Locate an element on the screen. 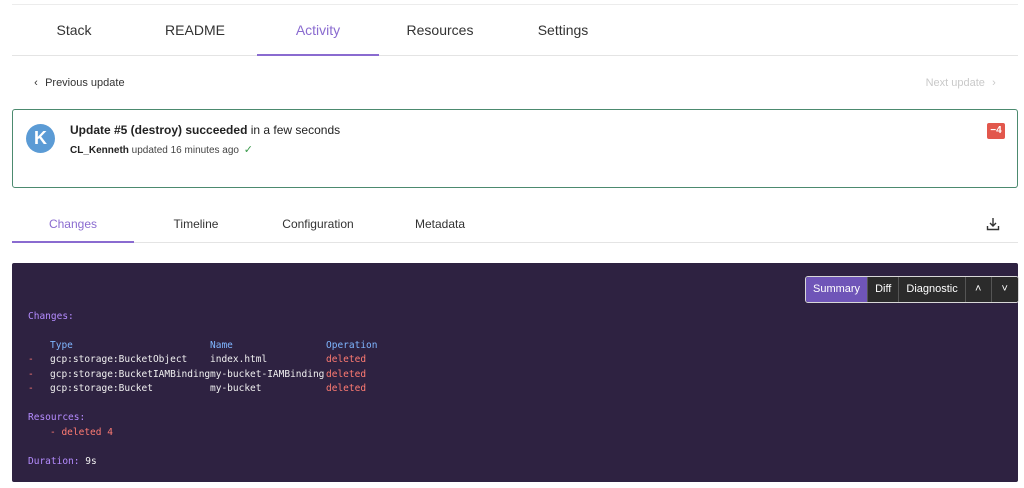 The image size is (1024, 488). chevron-up-icon: ˄ is located at coordinates (978, 289).